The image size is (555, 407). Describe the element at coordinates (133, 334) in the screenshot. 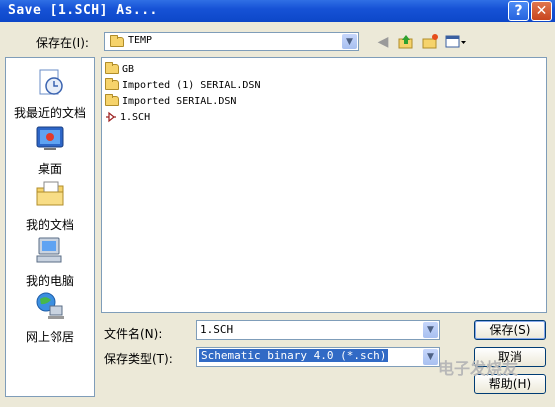

I see `filename-label: 文件名(N):` at that location.